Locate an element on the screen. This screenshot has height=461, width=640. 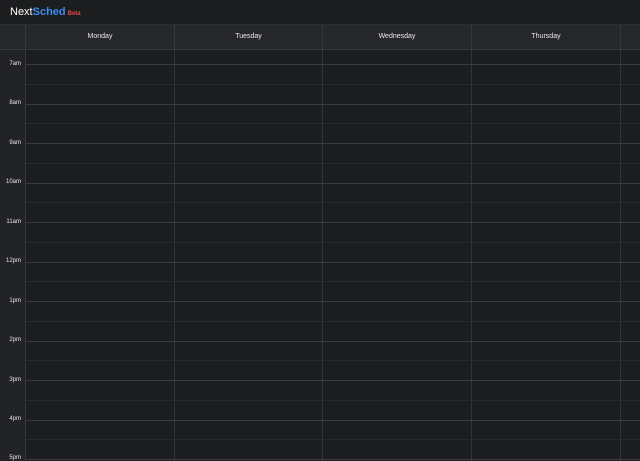
beta-badge: Beta is located at coordinates (74, 14).